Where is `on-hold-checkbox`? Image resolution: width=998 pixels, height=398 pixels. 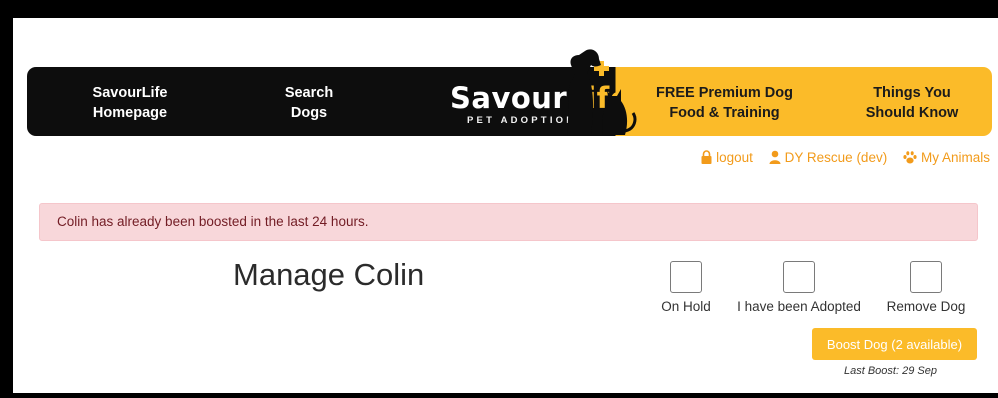
on-hold-checkbox is located at coordinates (686, 277).